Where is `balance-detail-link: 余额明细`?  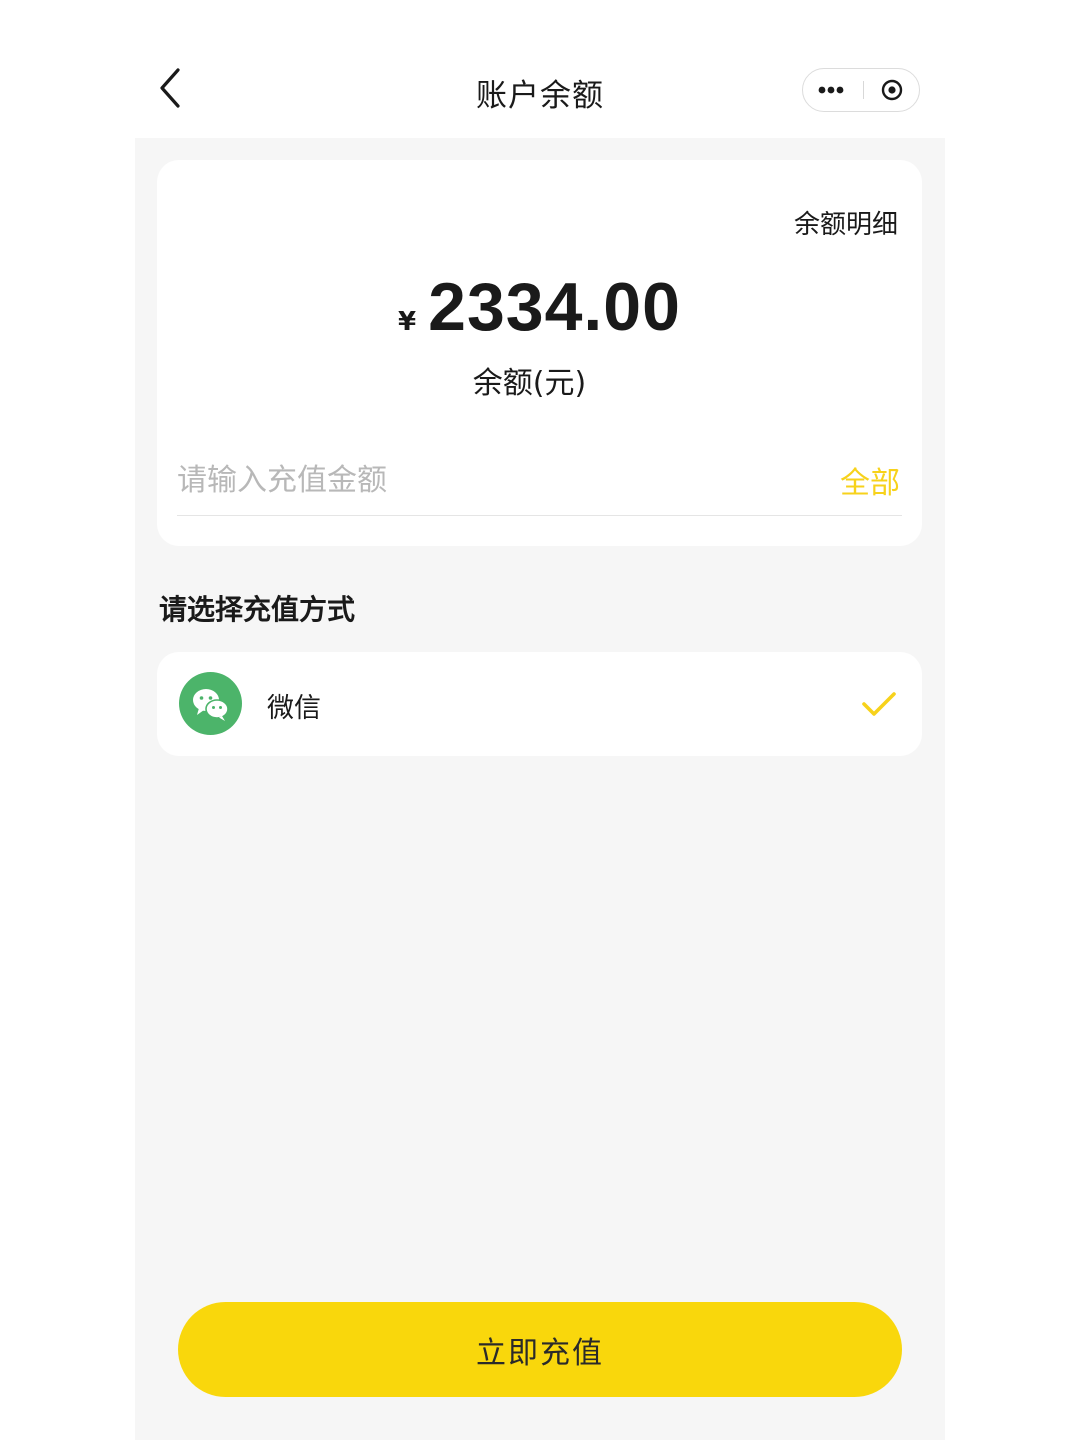 balance-detail-link: 余额明细 is located at coordinates (846, 222).